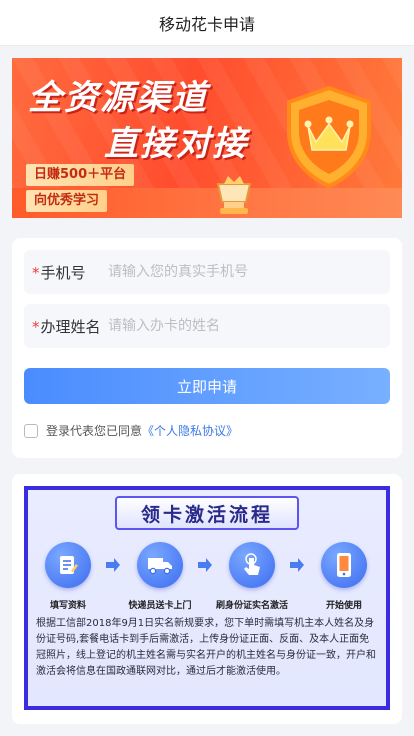  Describe the element at coordinates (176, 144) in the screenshot. I see `banner-headline-2: 直接对接` at that location.